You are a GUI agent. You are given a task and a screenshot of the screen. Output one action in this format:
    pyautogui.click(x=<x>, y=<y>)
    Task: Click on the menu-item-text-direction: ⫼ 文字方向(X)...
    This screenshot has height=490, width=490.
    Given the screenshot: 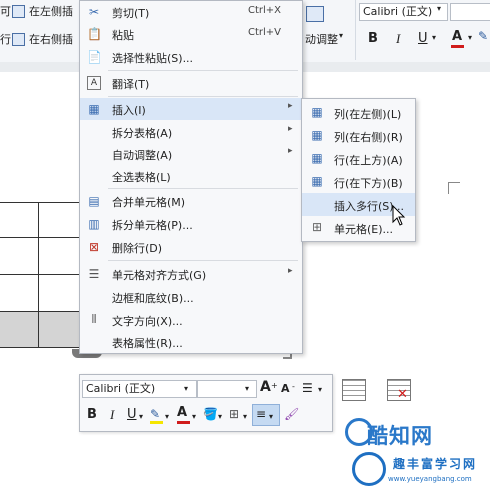 What is the action you would take?
    pyautogui.click(x=191, y=320)
    